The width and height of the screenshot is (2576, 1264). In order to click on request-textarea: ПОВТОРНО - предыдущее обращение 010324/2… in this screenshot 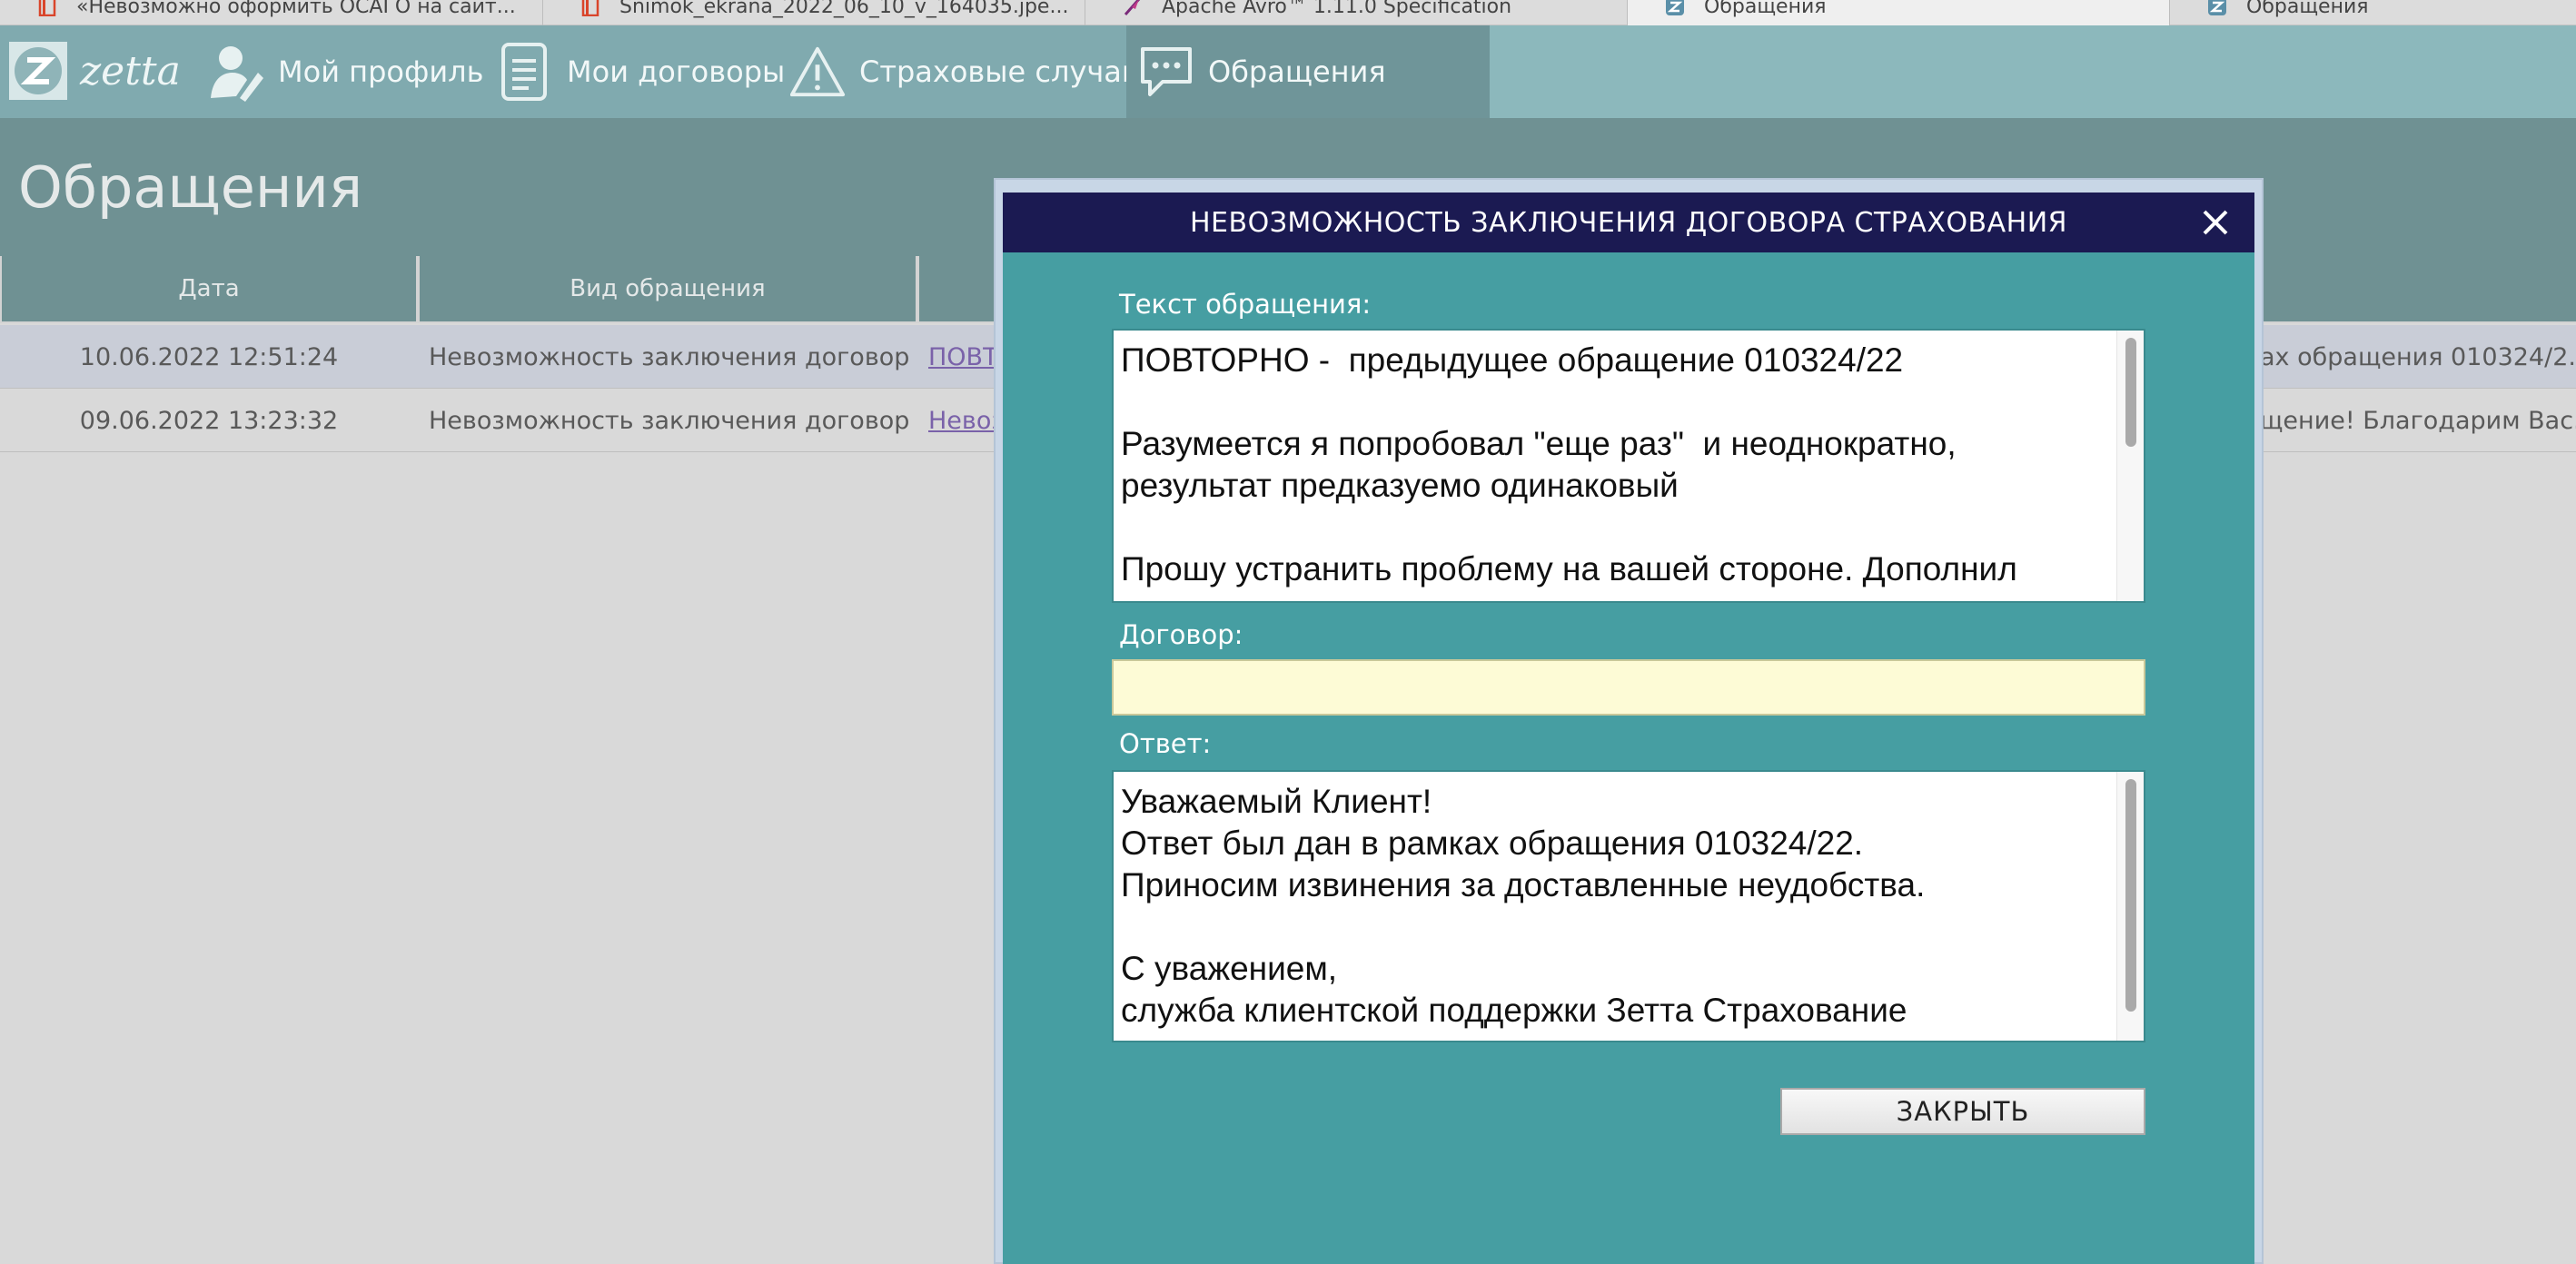, I will do `click(1628, 466)`.